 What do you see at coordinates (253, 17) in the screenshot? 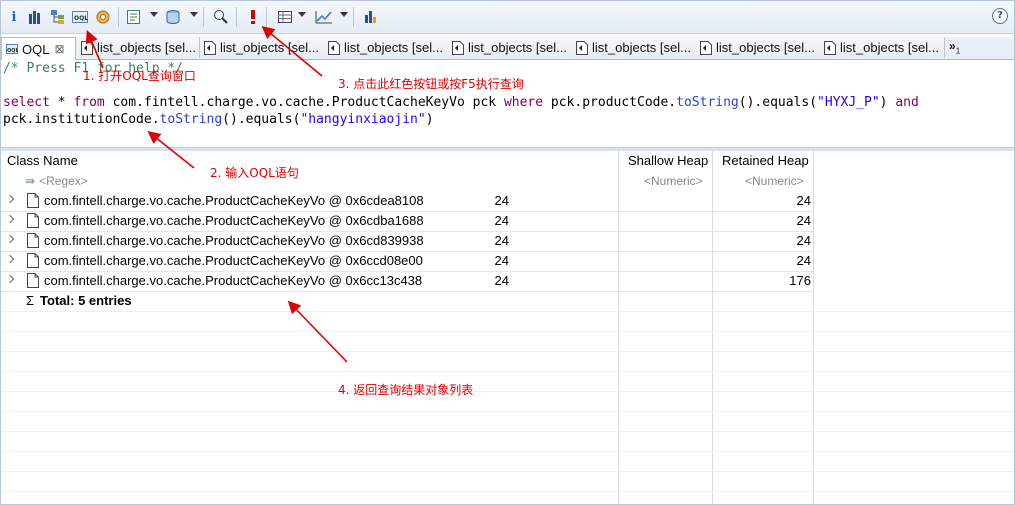
I see `execute-query-icon` at bounding box center [253, 17].